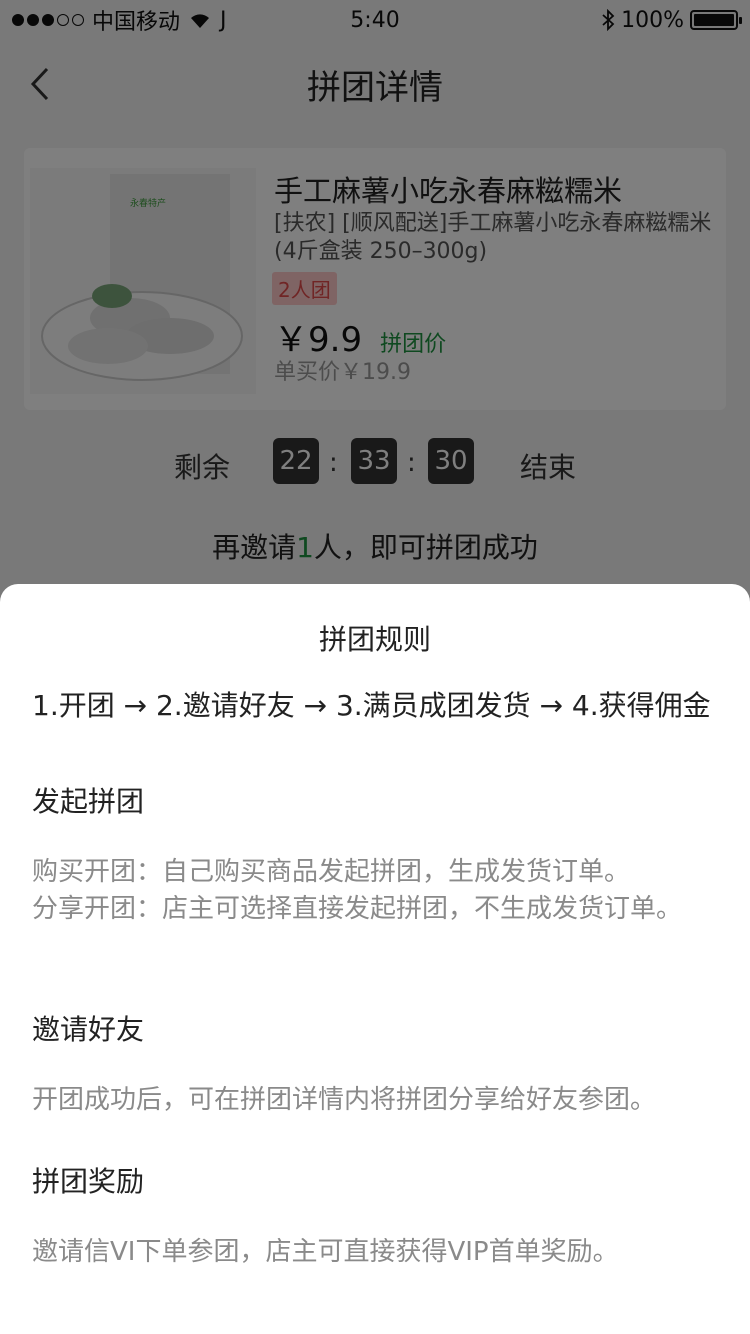  I want to click on section-text: 开团成功后，可在拼团详情内将拼团分享给好友参团。, so click(344, 1100).